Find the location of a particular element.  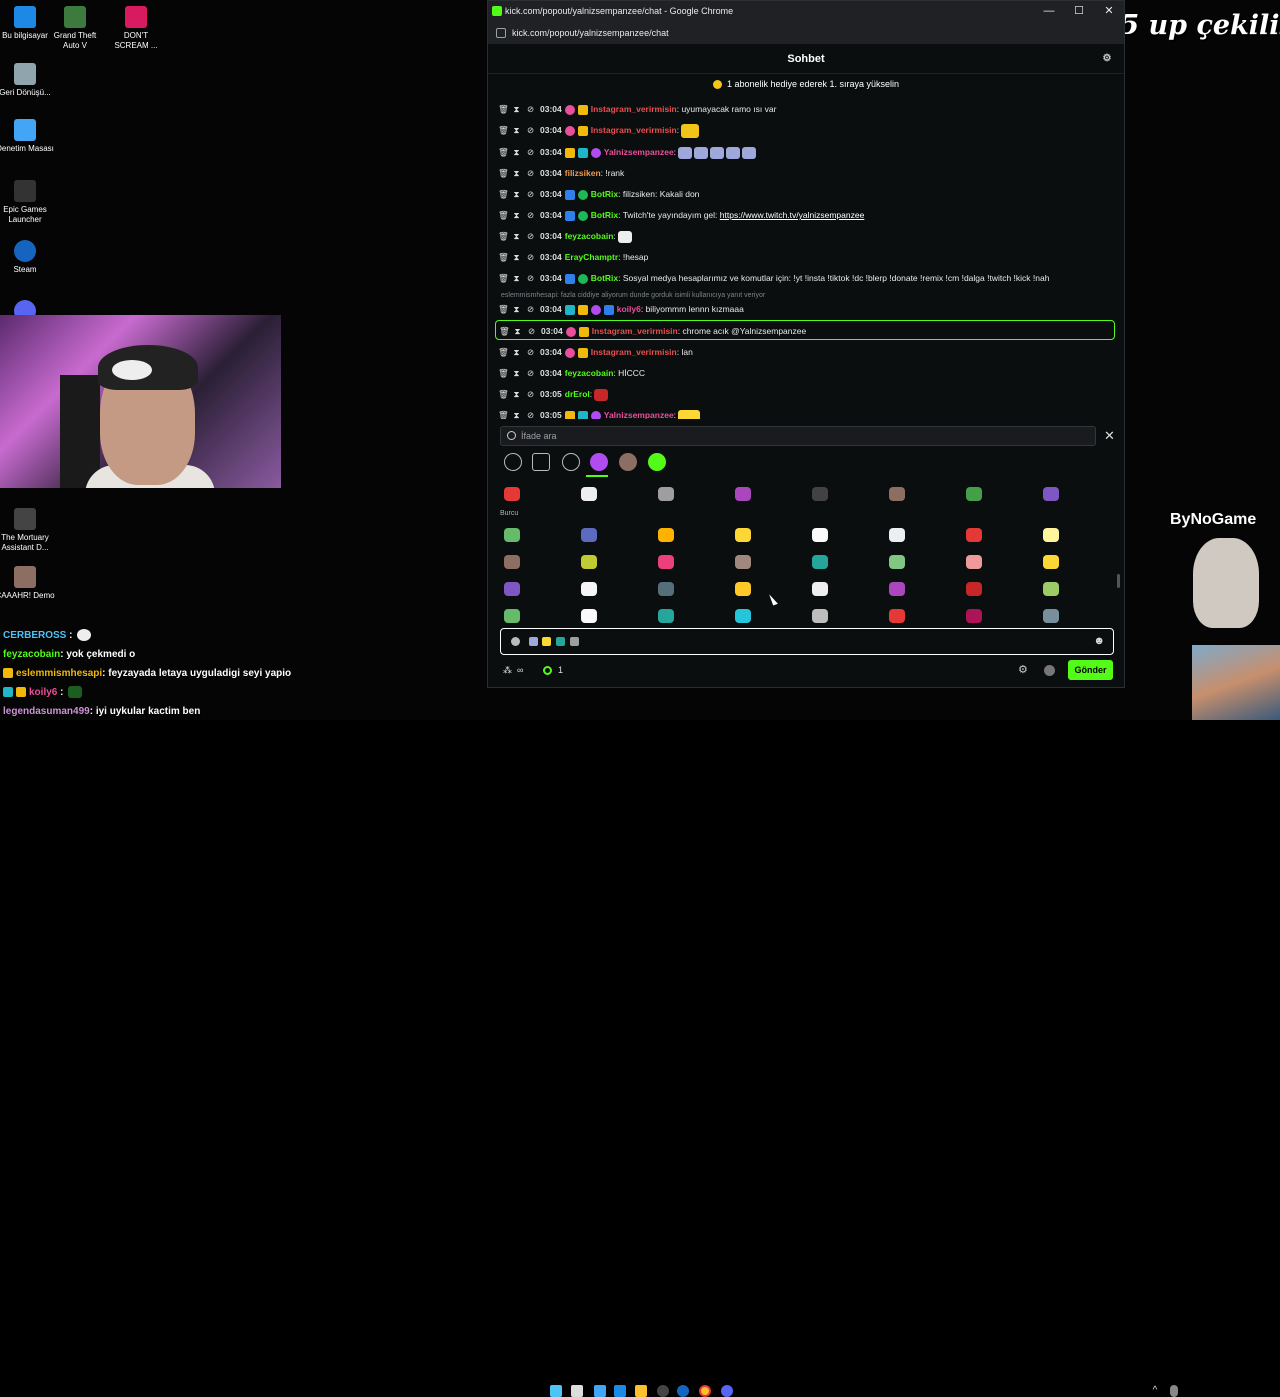

subscriber-emotes-tab-icon is located at coordinates (628, 462).